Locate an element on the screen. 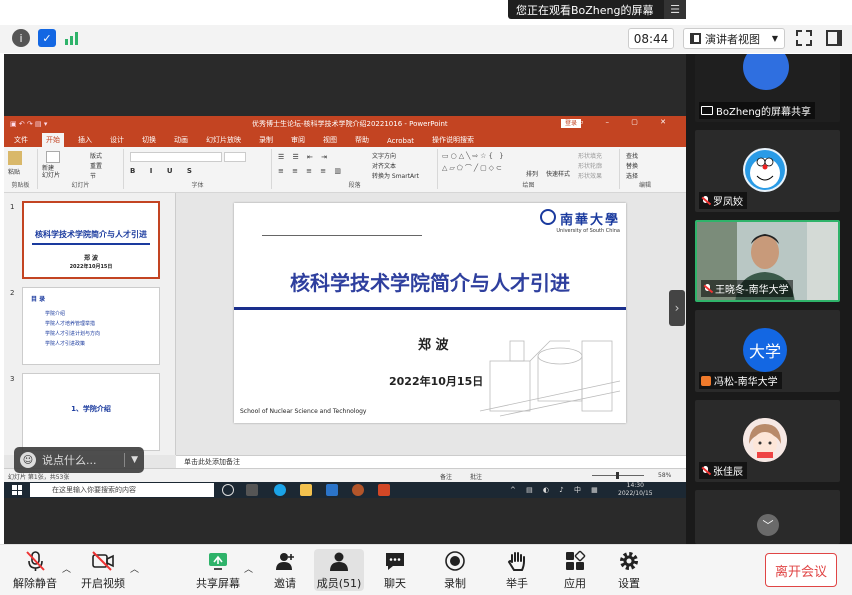  tab-acrobat: Acrobat is located at coordinates (400, 142).